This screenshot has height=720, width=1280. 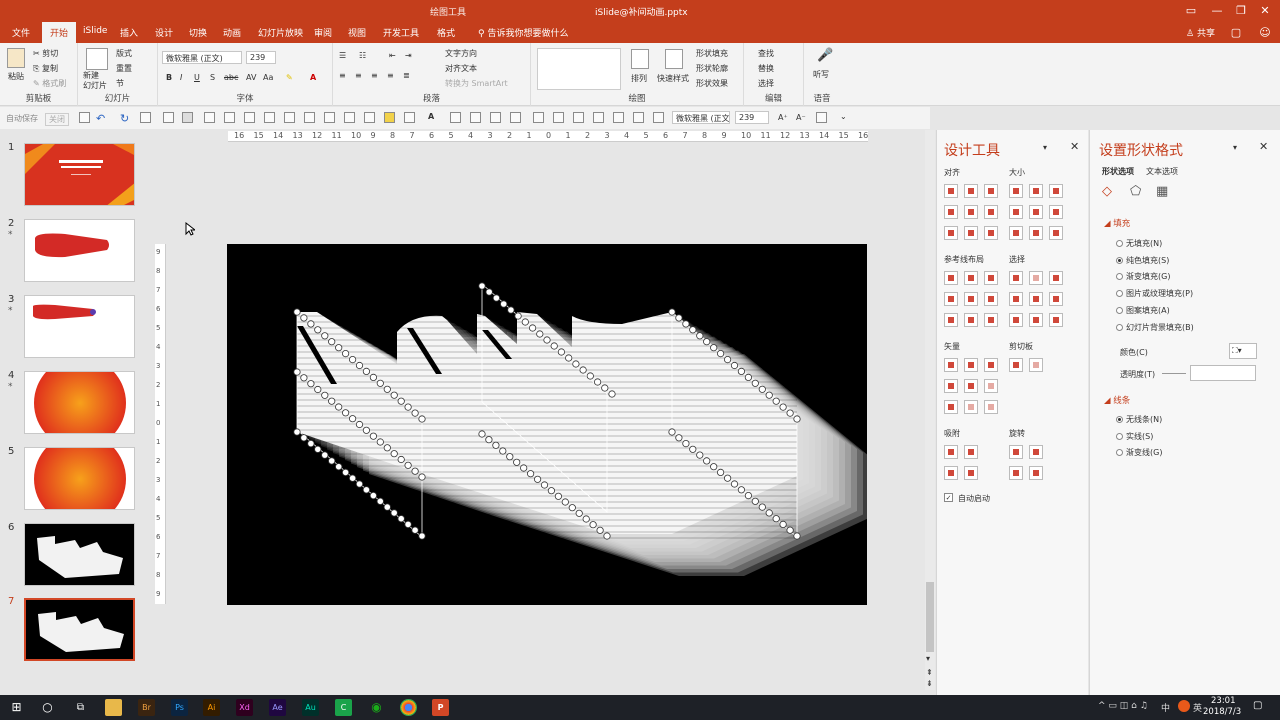 What do you see at coordinates (639, 78) in the screenshot?
I see `arrange-button: 排列` at bounding box center [639, 78].